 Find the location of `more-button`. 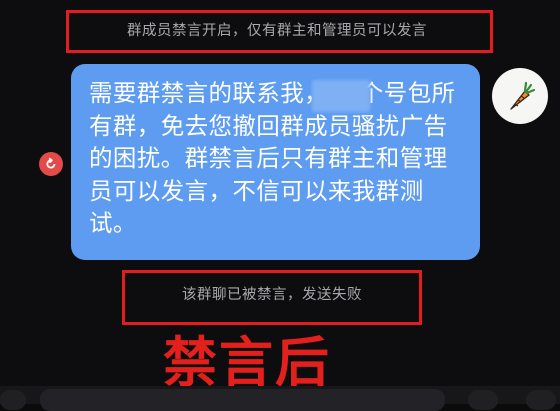

more-button is located at coordinates (541, 400).